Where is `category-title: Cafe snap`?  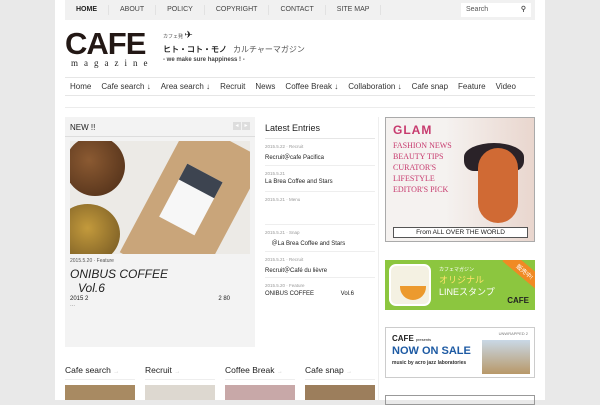 category-title: Cafe snap is located at coordinates (324, 370).